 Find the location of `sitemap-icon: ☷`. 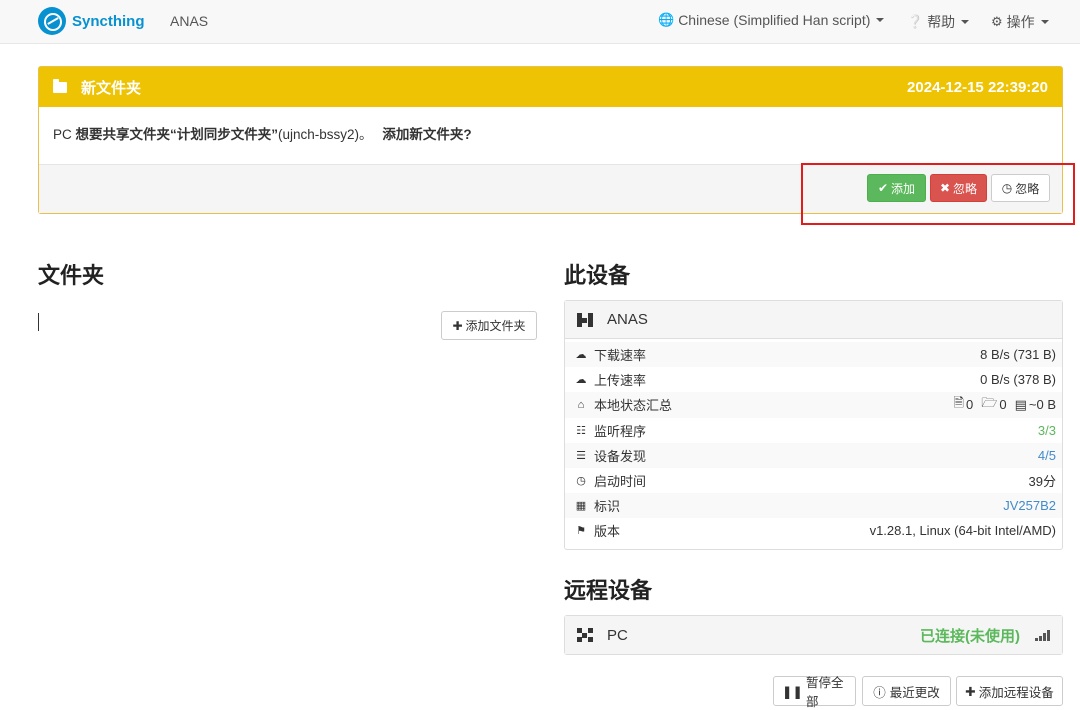

sitemap-icon: ☷ is located at coordinates (581, 430).